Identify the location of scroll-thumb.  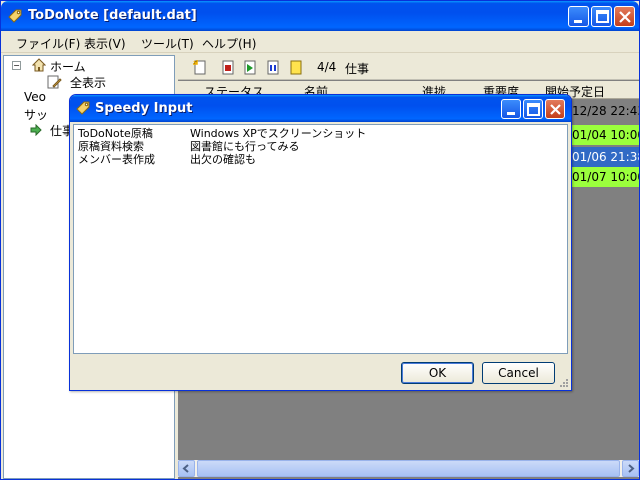
(408, 468).